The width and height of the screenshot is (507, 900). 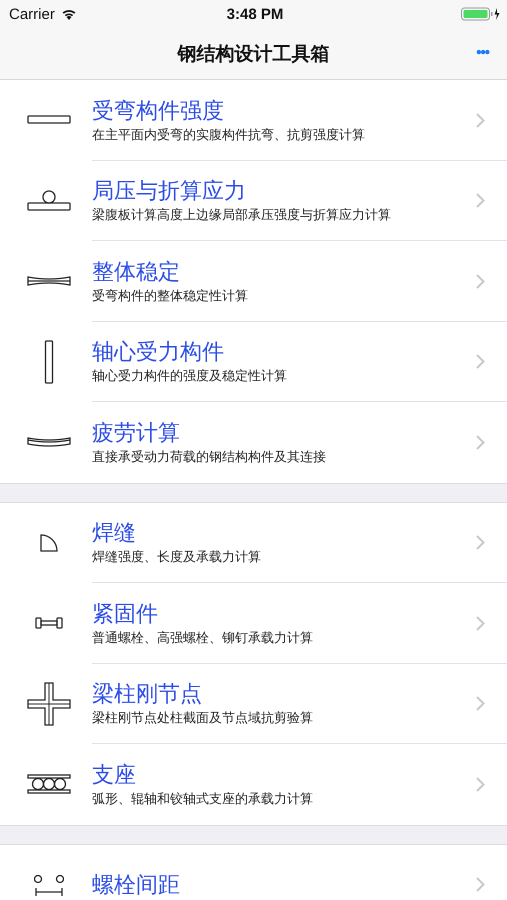 I want to click on item-title: 支座, so click(x=114, y=775).